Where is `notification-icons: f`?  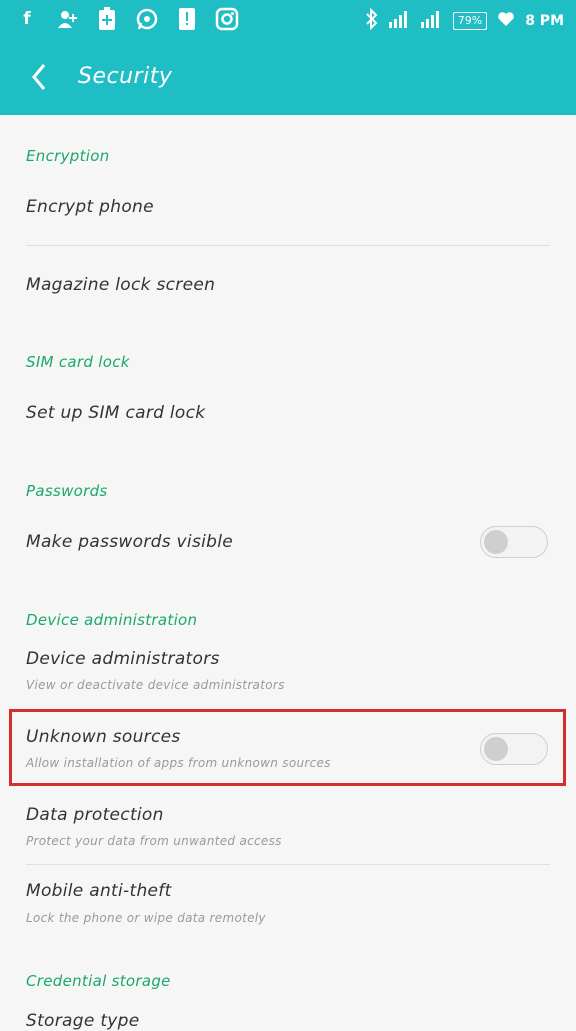
notification-icons: f is located at coordinates (127, 19).